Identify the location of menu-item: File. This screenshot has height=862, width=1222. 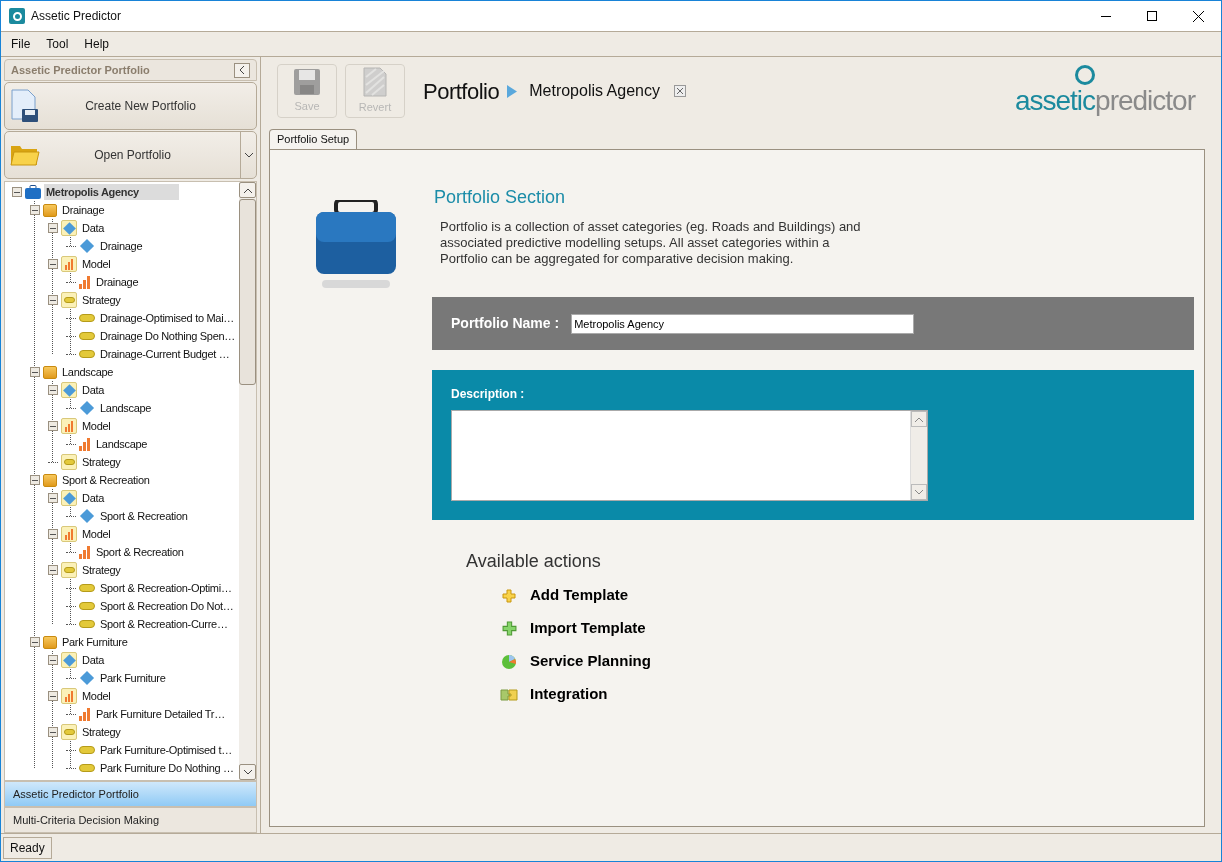
(21, 44).